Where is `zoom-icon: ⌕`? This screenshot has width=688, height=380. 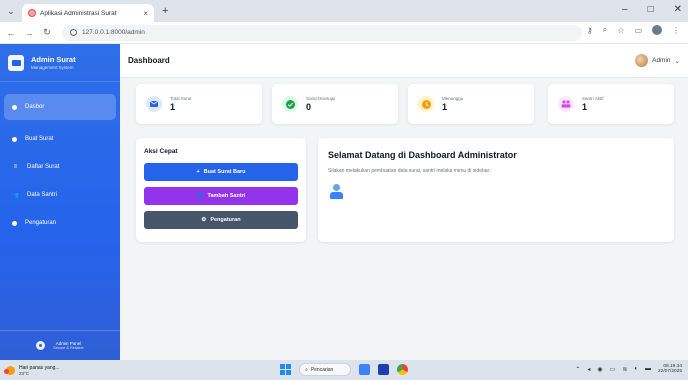
zoom-icon: ⌕ is located at coordinates (605, 30).